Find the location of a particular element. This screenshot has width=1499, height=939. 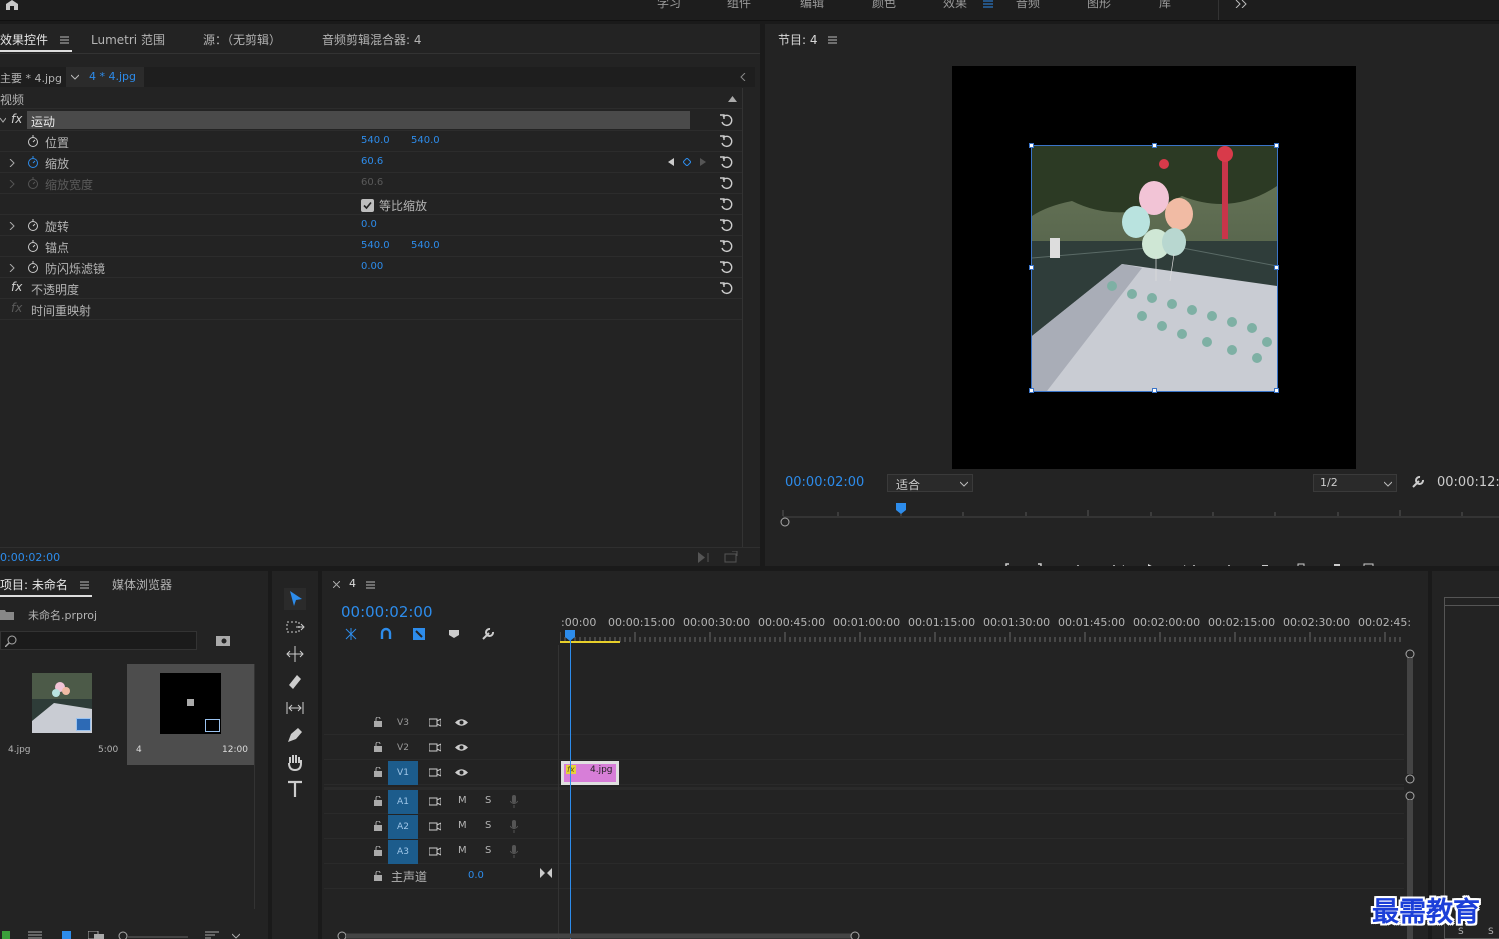

workspace-editing: 编辑 is located at coordinates (812, 5).